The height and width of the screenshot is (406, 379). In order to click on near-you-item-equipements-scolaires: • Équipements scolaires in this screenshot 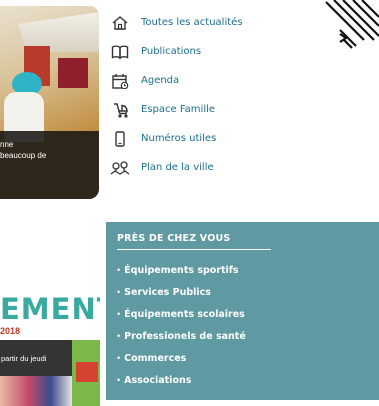, I will do `click(248, 314)`.